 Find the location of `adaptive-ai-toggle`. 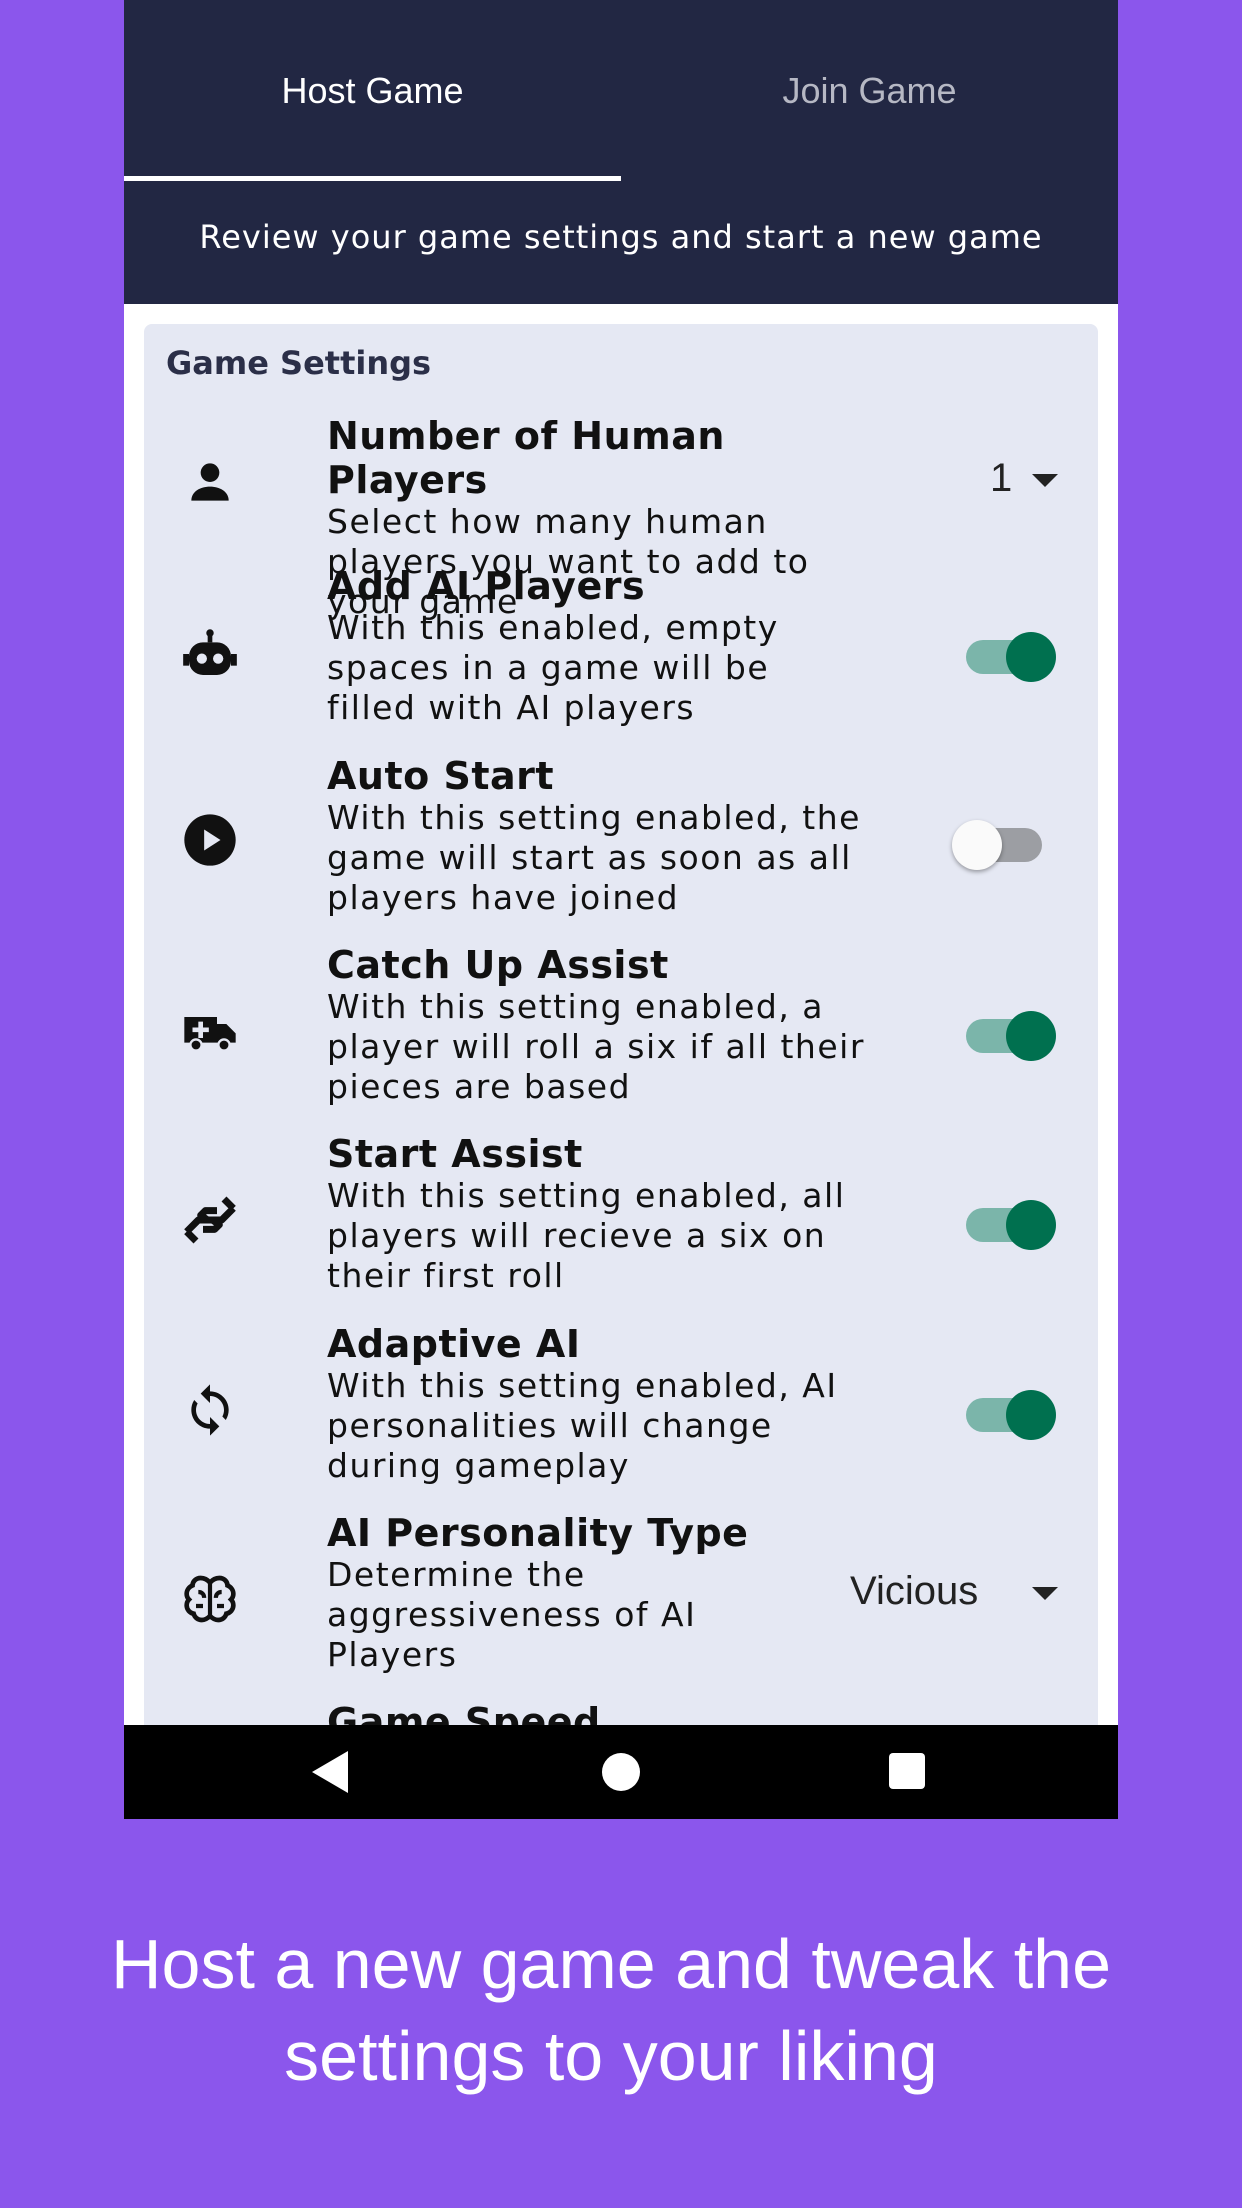

adaptive-ai-toggle is located at coordinates (1008, 1413).